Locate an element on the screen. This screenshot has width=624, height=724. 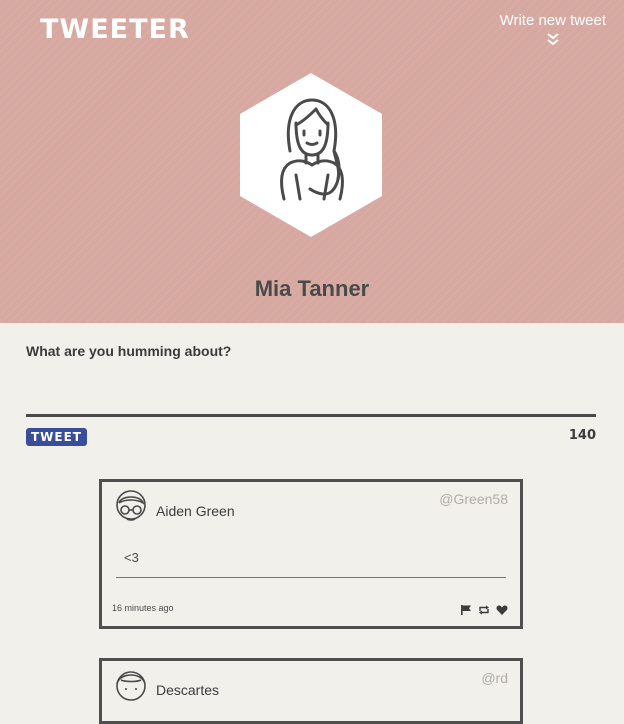
tweet-text: <3 is located at coordinates (311, 564).